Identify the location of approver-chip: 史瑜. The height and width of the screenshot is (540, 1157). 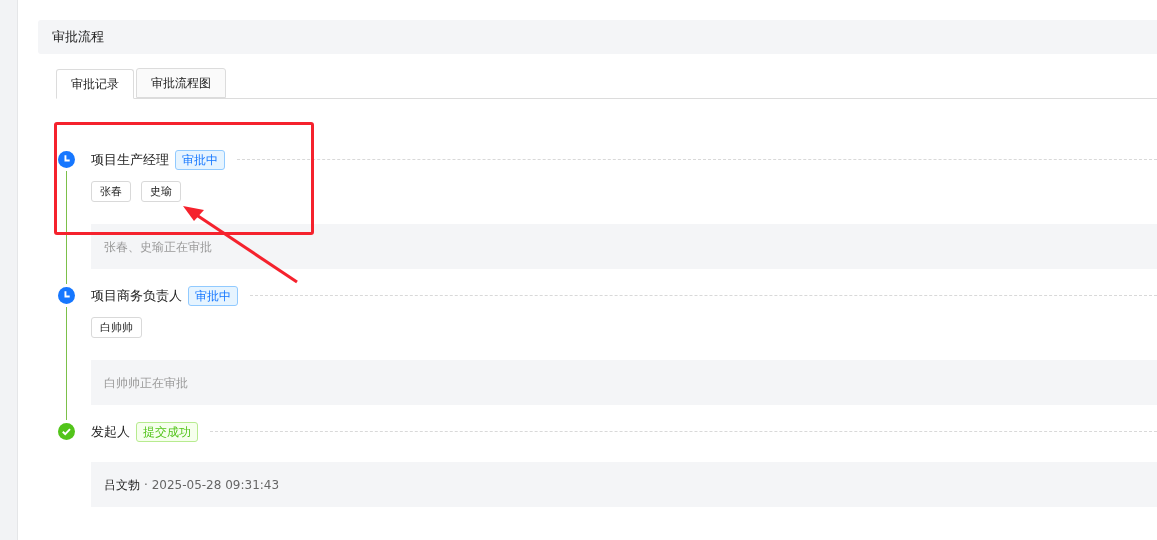
(161, 191).